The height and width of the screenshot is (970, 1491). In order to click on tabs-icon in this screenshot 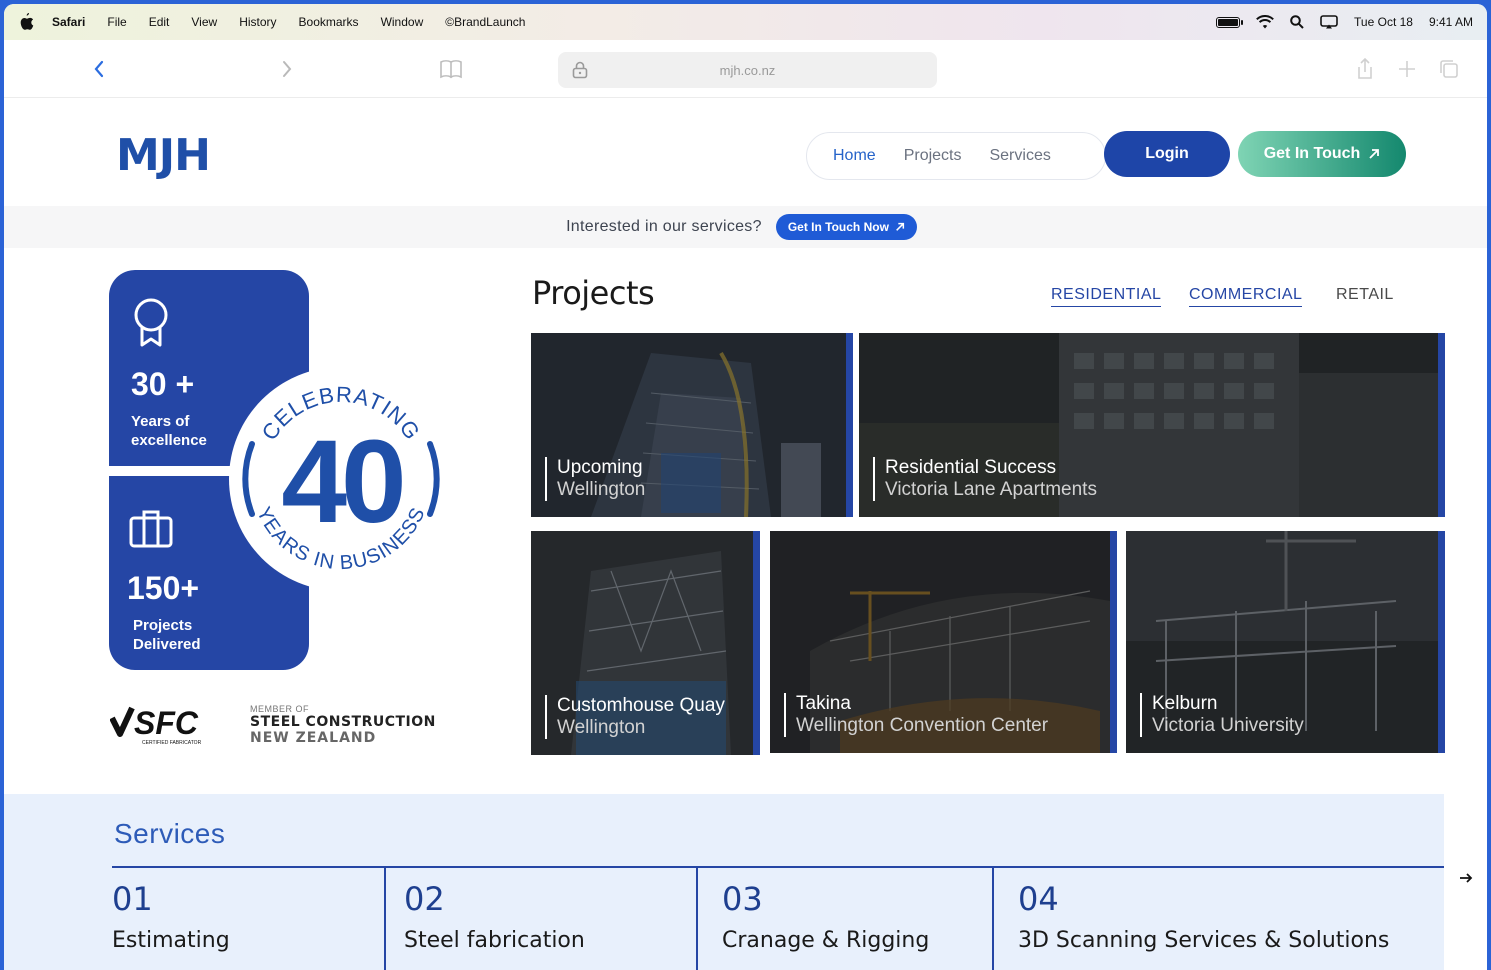, I will do `click(1449, 69)`.